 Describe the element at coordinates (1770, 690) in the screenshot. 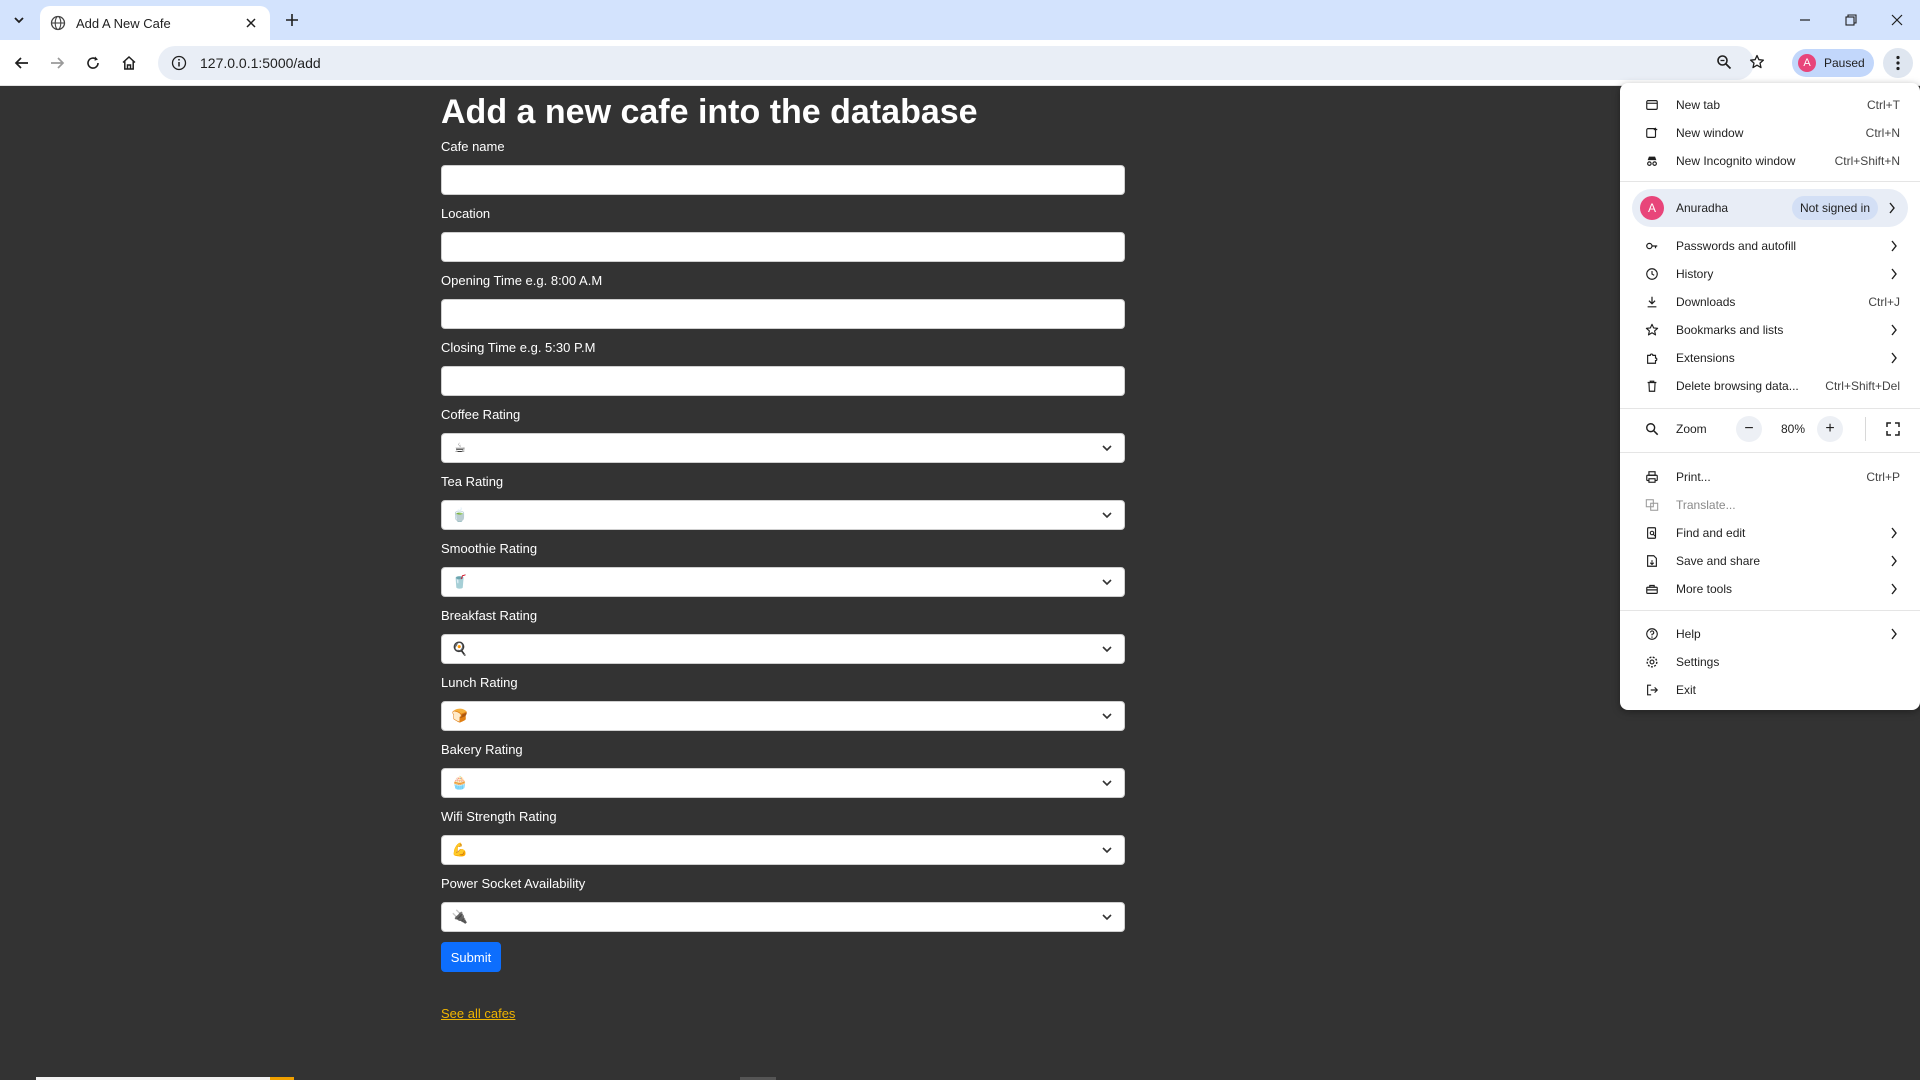

I see `menu-item-exit: Exit` at that location.